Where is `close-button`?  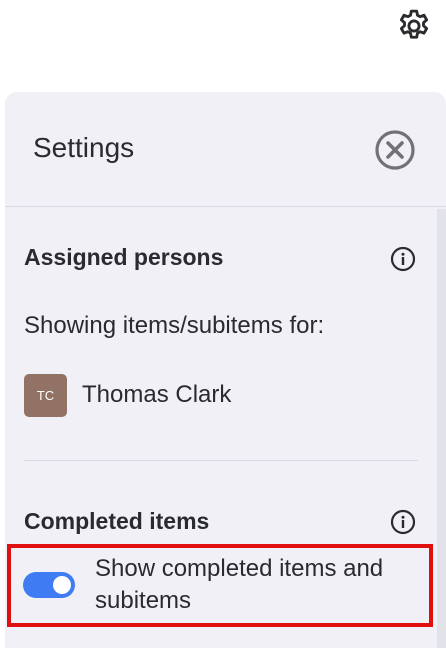
close-button is located at coordinates (395, 150).